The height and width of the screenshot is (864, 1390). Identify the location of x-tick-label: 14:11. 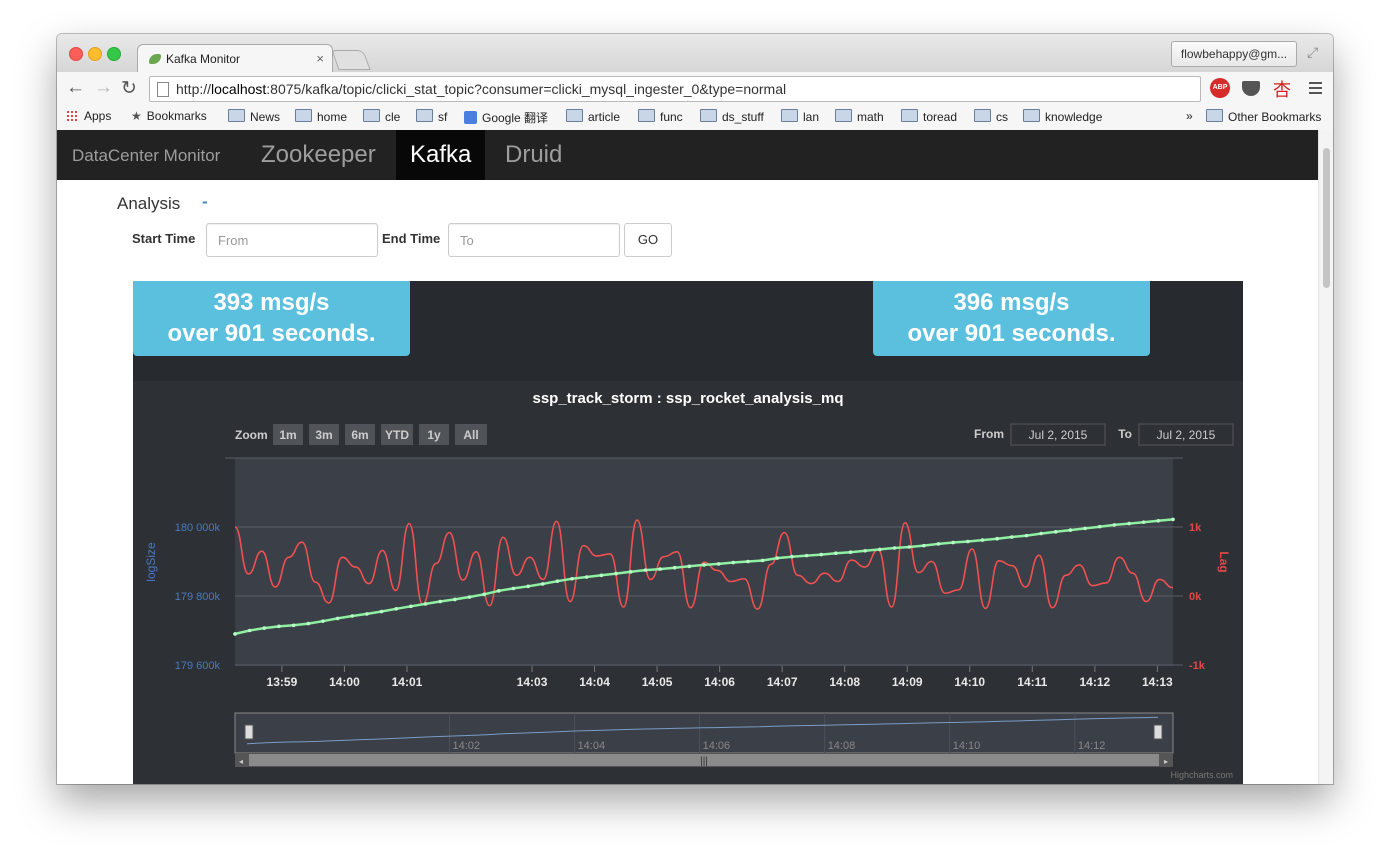
(1032, 682).